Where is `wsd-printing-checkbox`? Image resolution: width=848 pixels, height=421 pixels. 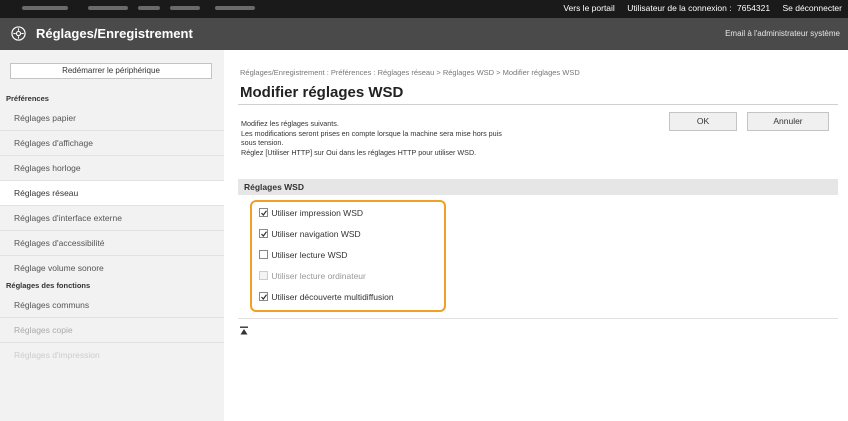
wsd-printing-checkbox is located at coordinates (263, 212).